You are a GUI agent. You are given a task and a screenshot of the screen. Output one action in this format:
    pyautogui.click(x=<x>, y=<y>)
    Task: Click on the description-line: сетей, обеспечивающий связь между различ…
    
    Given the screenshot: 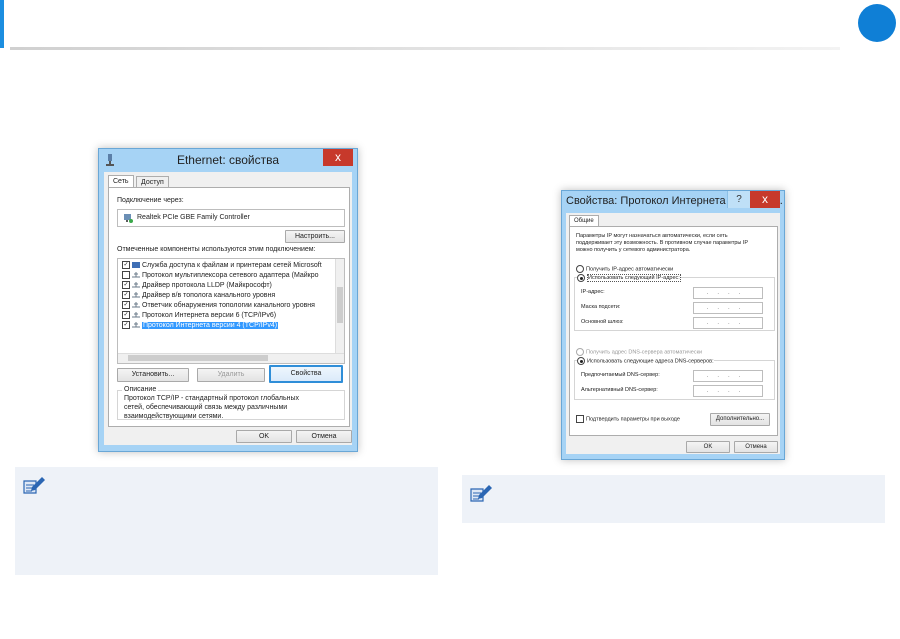 What is the action you would take?
    pyautogui.click(x=206, y=407)
    